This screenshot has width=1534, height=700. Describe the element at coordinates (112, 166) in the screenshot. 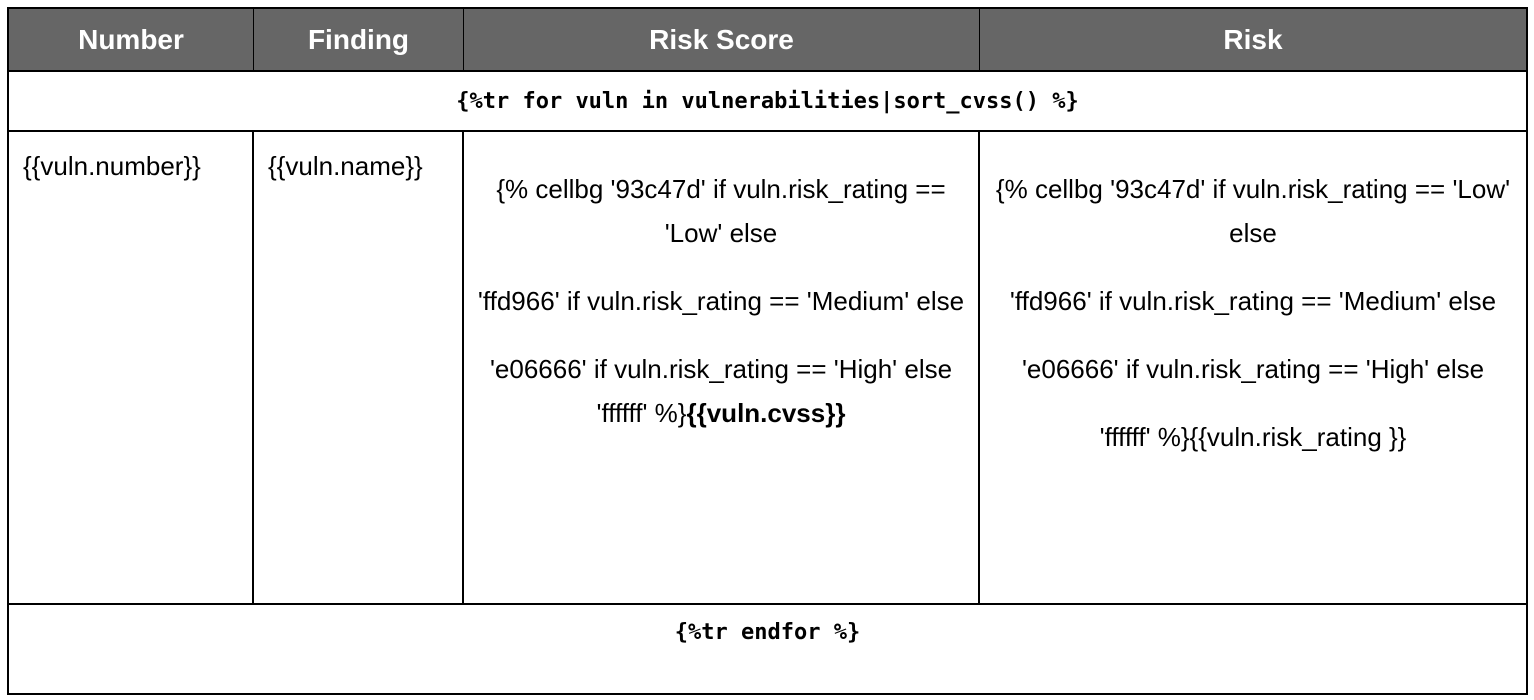

I see `vuln-number-placeholder: {{vuln.number}}` at that location.